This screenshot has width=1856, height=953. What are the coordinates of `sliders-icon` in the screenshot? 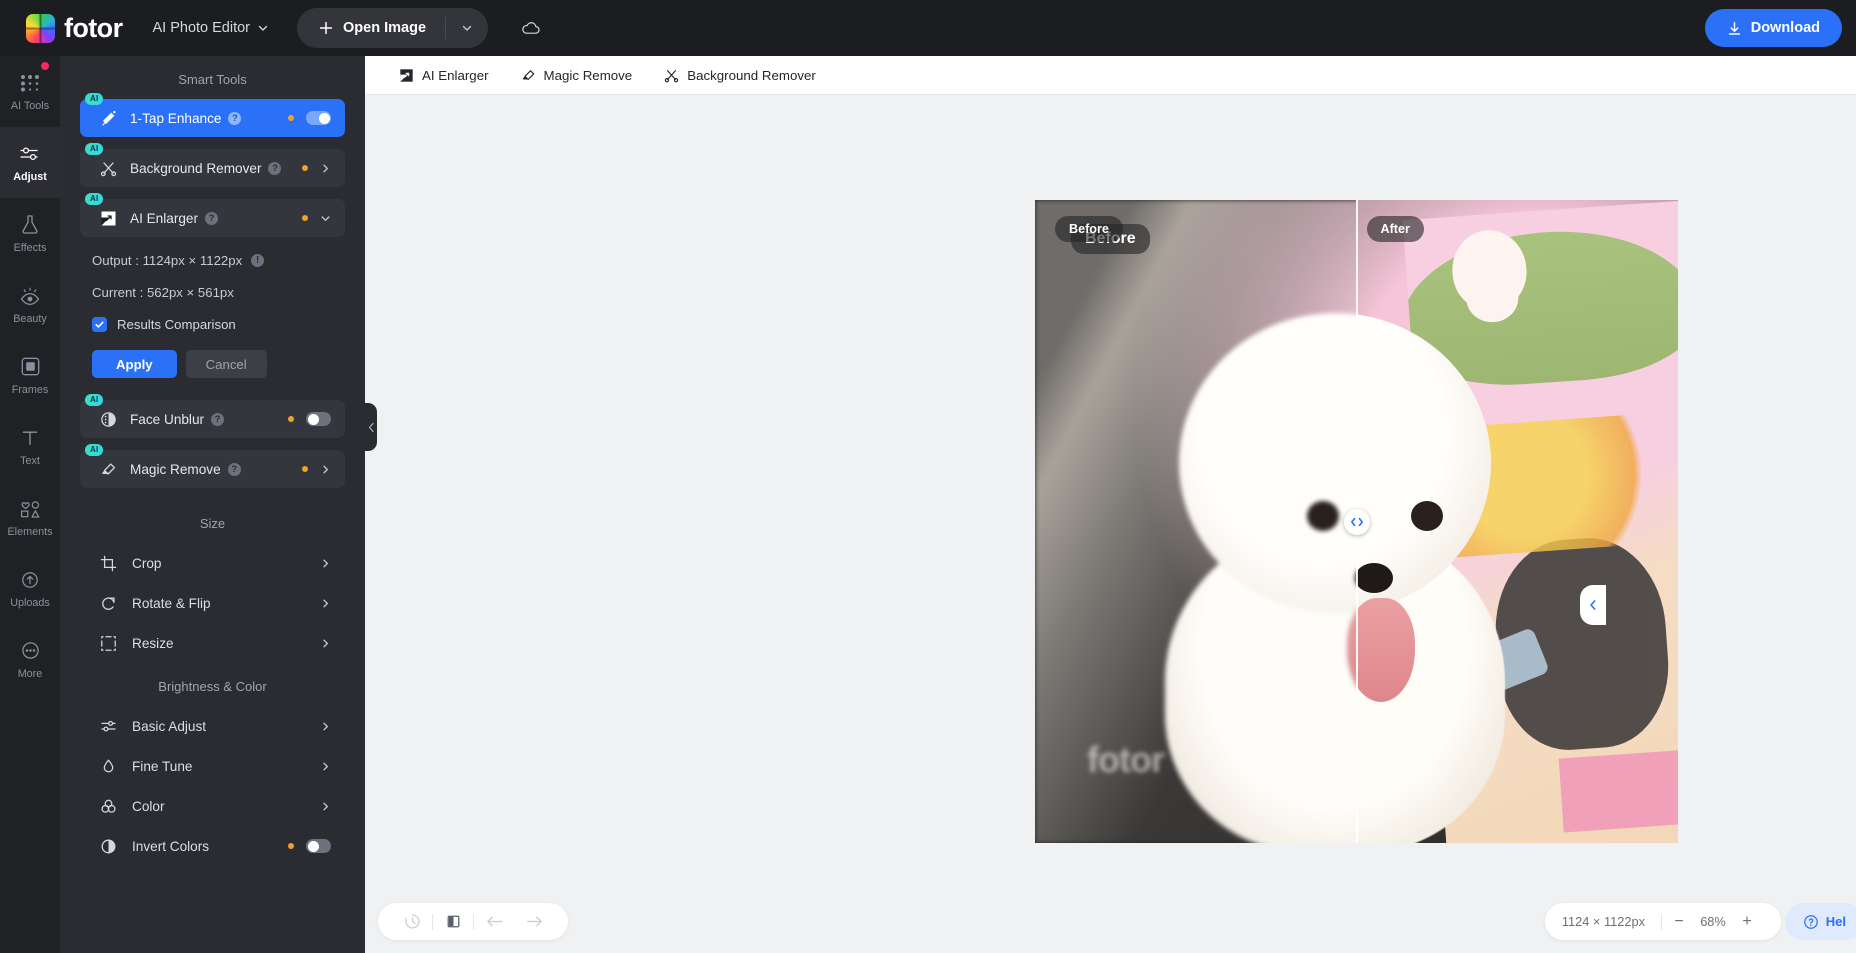 It's located at (108, 726).